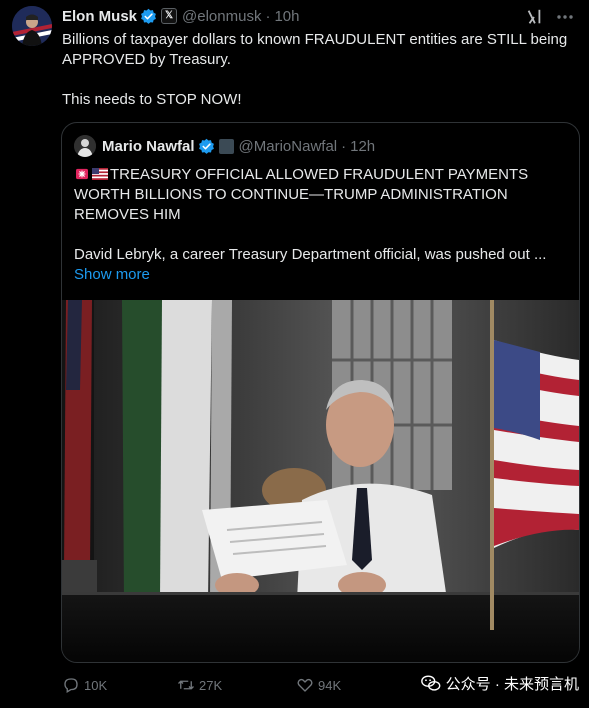 The height and width of the screenshot is (708, 589). Describe the element at coordinates (96, 685) in the screenshot. I see `reply-count: 10K` at that location.